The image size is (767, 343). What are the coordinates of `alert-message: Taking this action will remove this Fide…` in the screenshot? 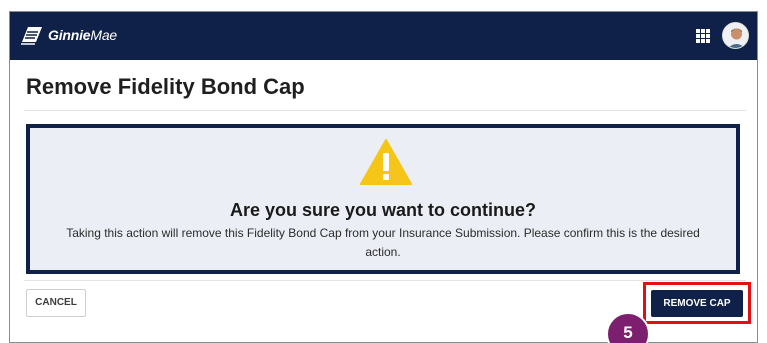 It's located at (383, 242).